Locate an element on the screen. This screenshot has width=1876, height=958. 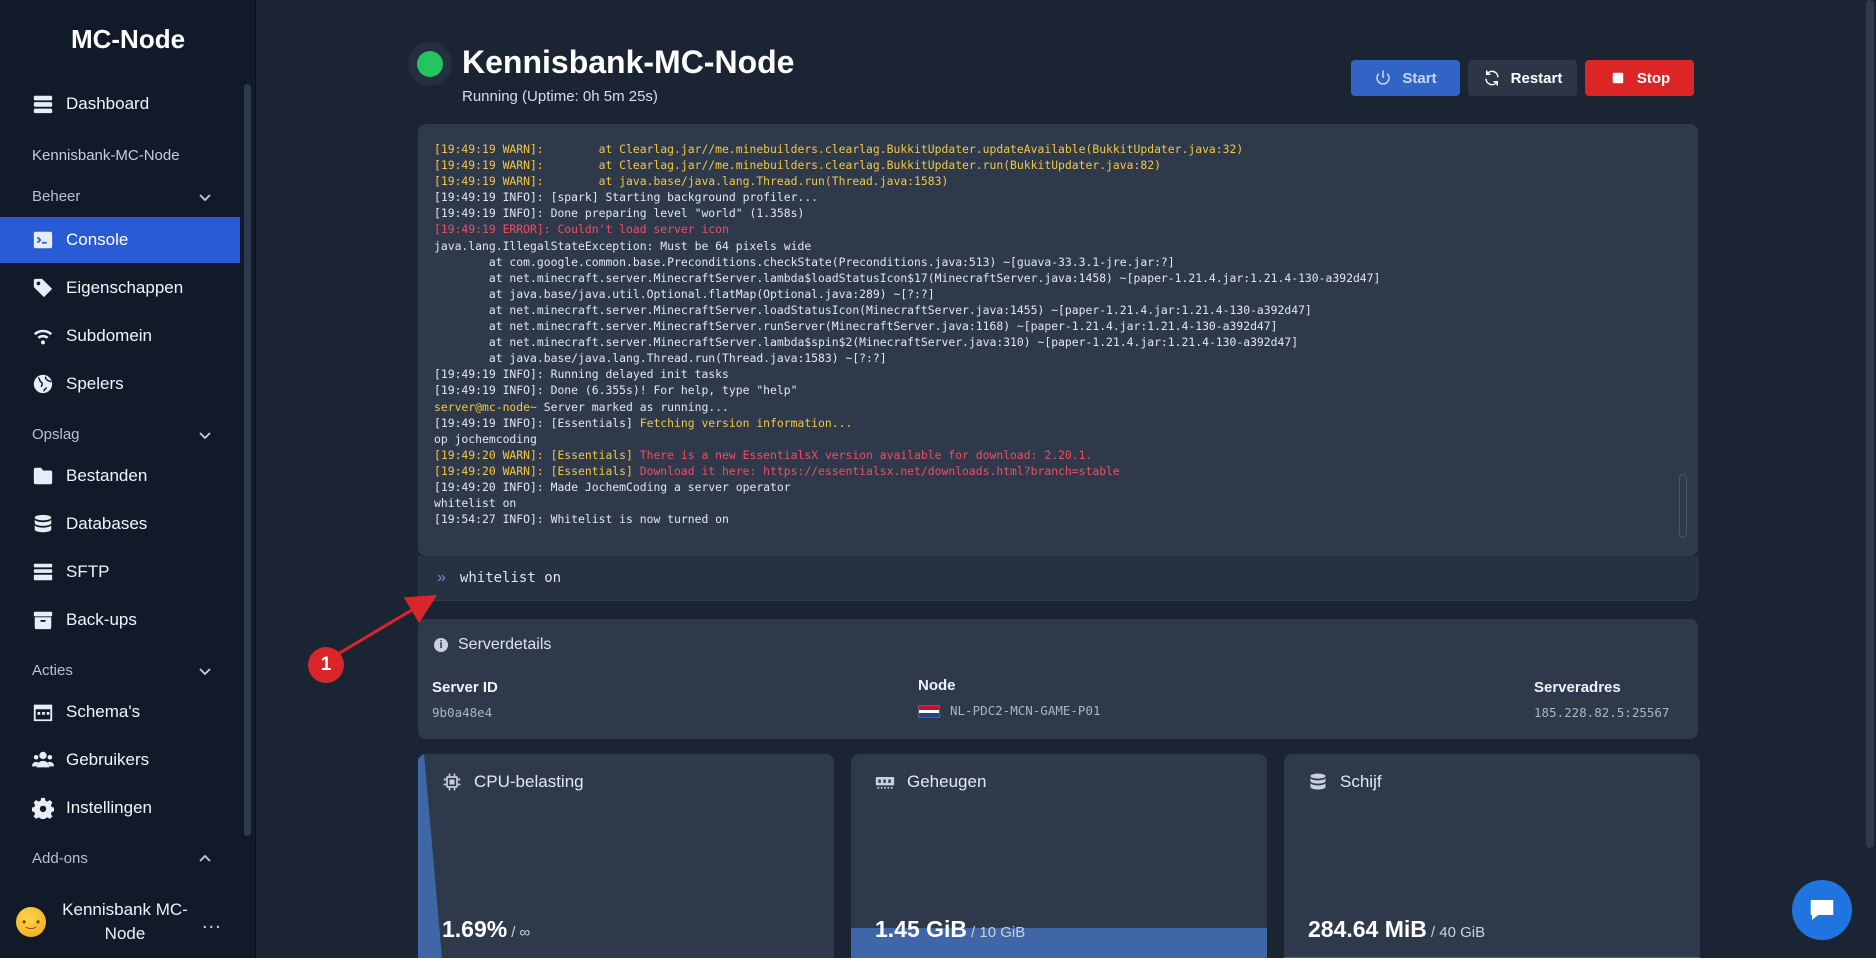
sidebar-item-sftp: SFTP is located at coordinates (120, 572).